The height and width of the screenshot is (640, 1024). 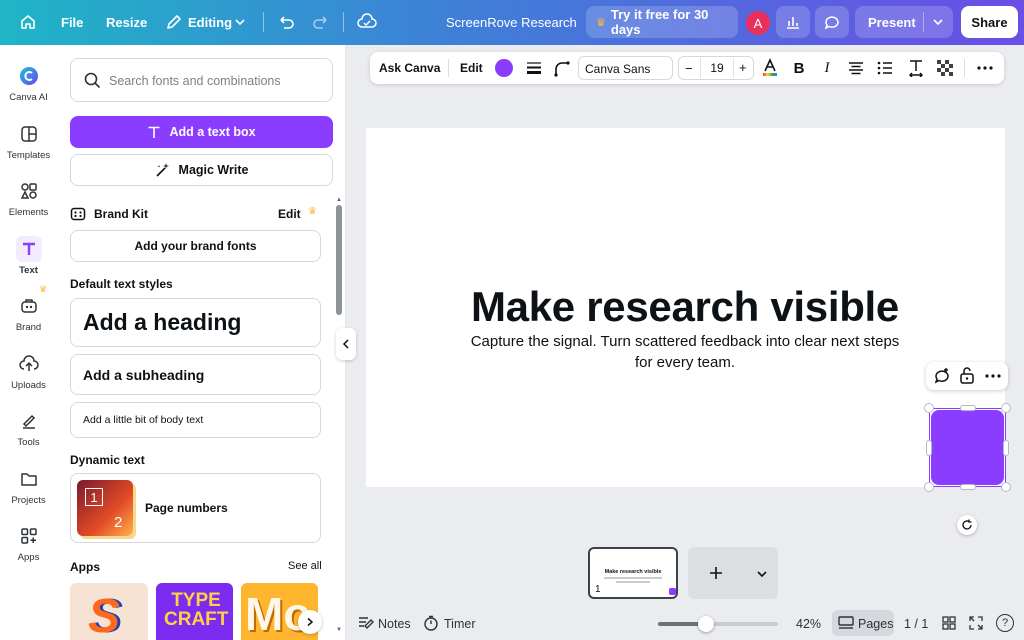 I want to click on add-brand-fonts-button: Add your brand fonts, so click(x=195, y=246).